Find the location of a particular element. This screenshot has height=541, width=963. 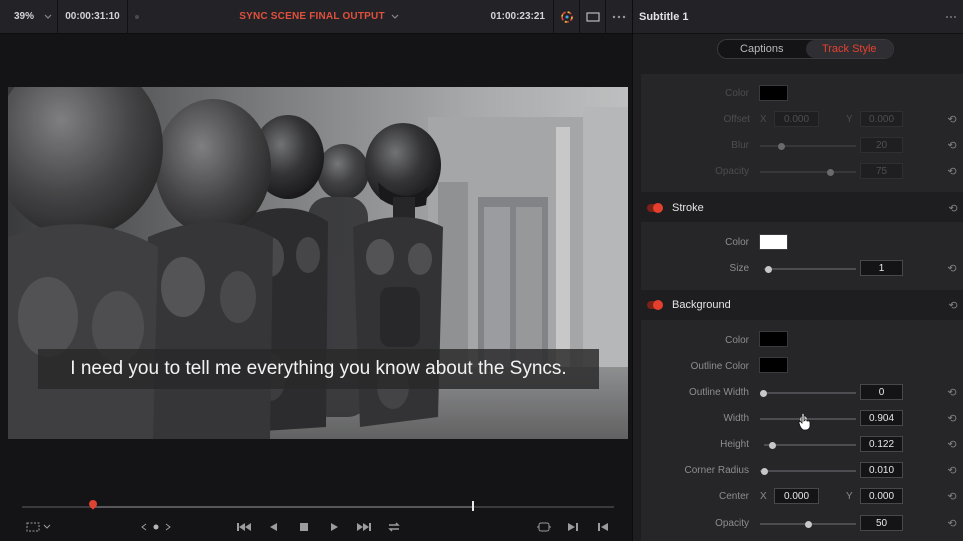

width-field: 0.904 is located at coordinates (881, 418).